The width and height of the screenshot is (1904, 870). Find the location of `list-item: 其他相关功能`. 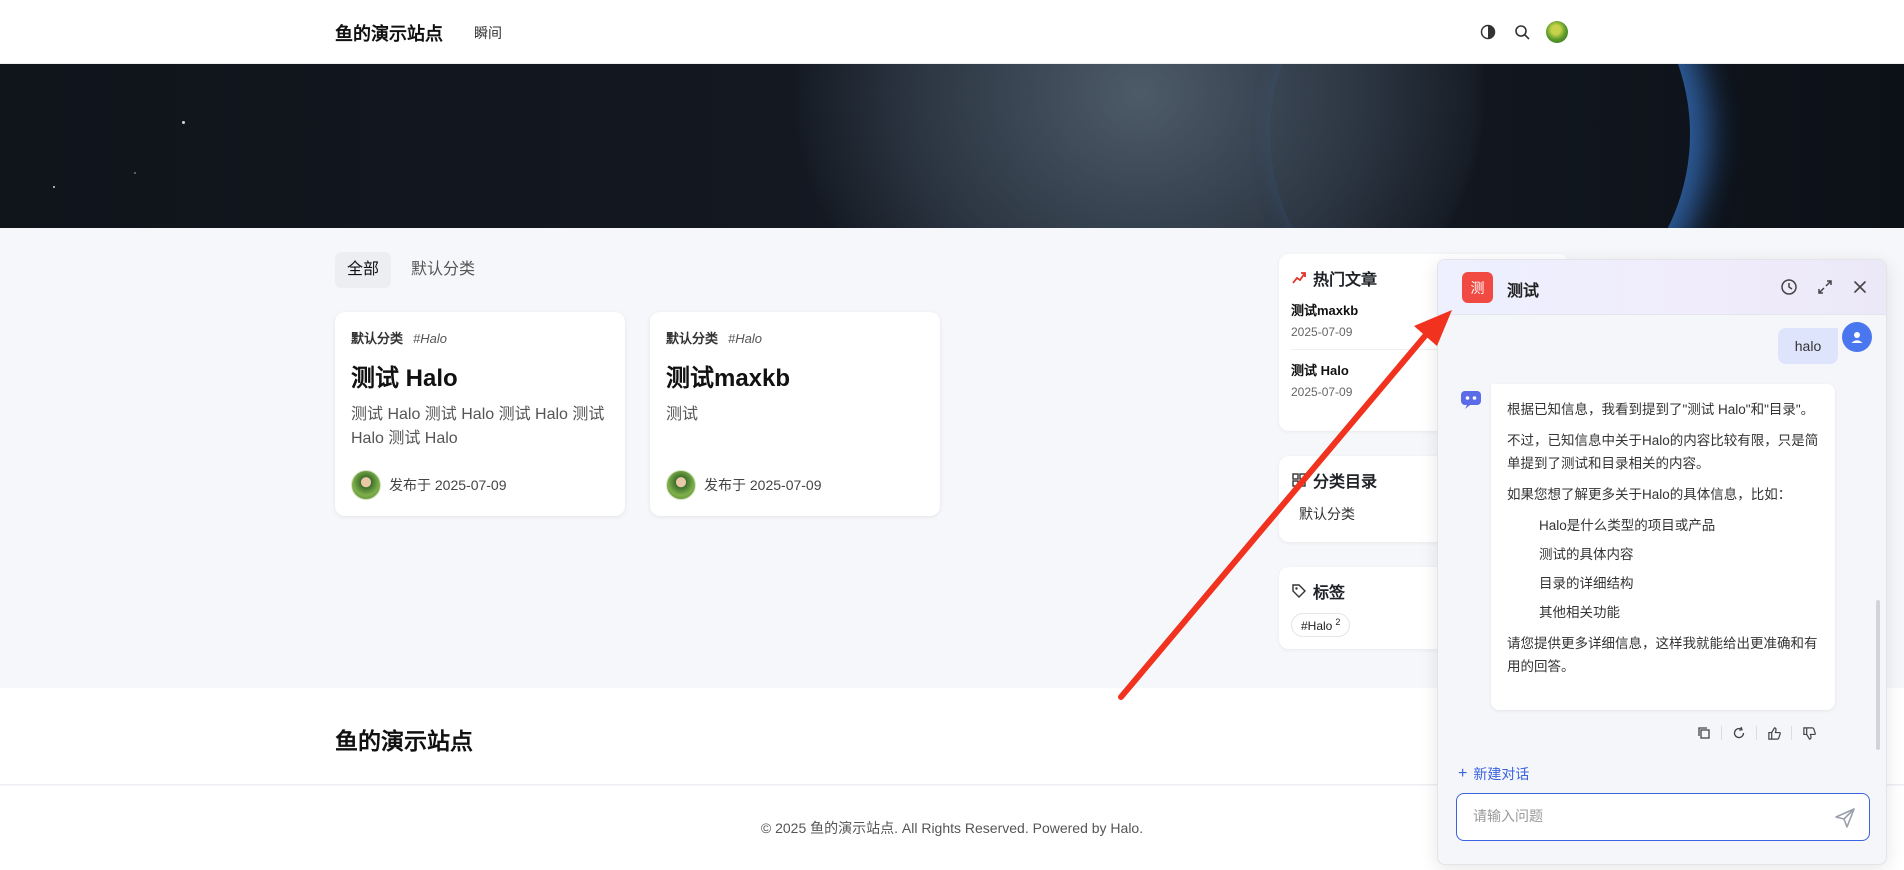

list-item: 其他相关功能 is located at coordinates (1579, 612).